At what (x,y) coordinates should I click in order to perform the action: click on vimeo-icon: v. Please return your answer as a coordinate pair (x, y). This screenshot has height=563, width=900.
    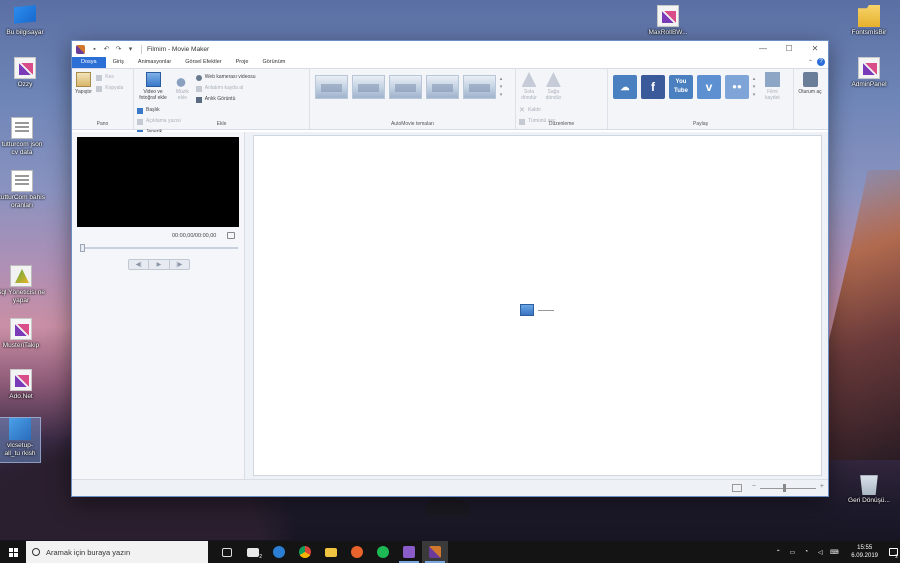
    Looking at the image, I should click on (709, 87).